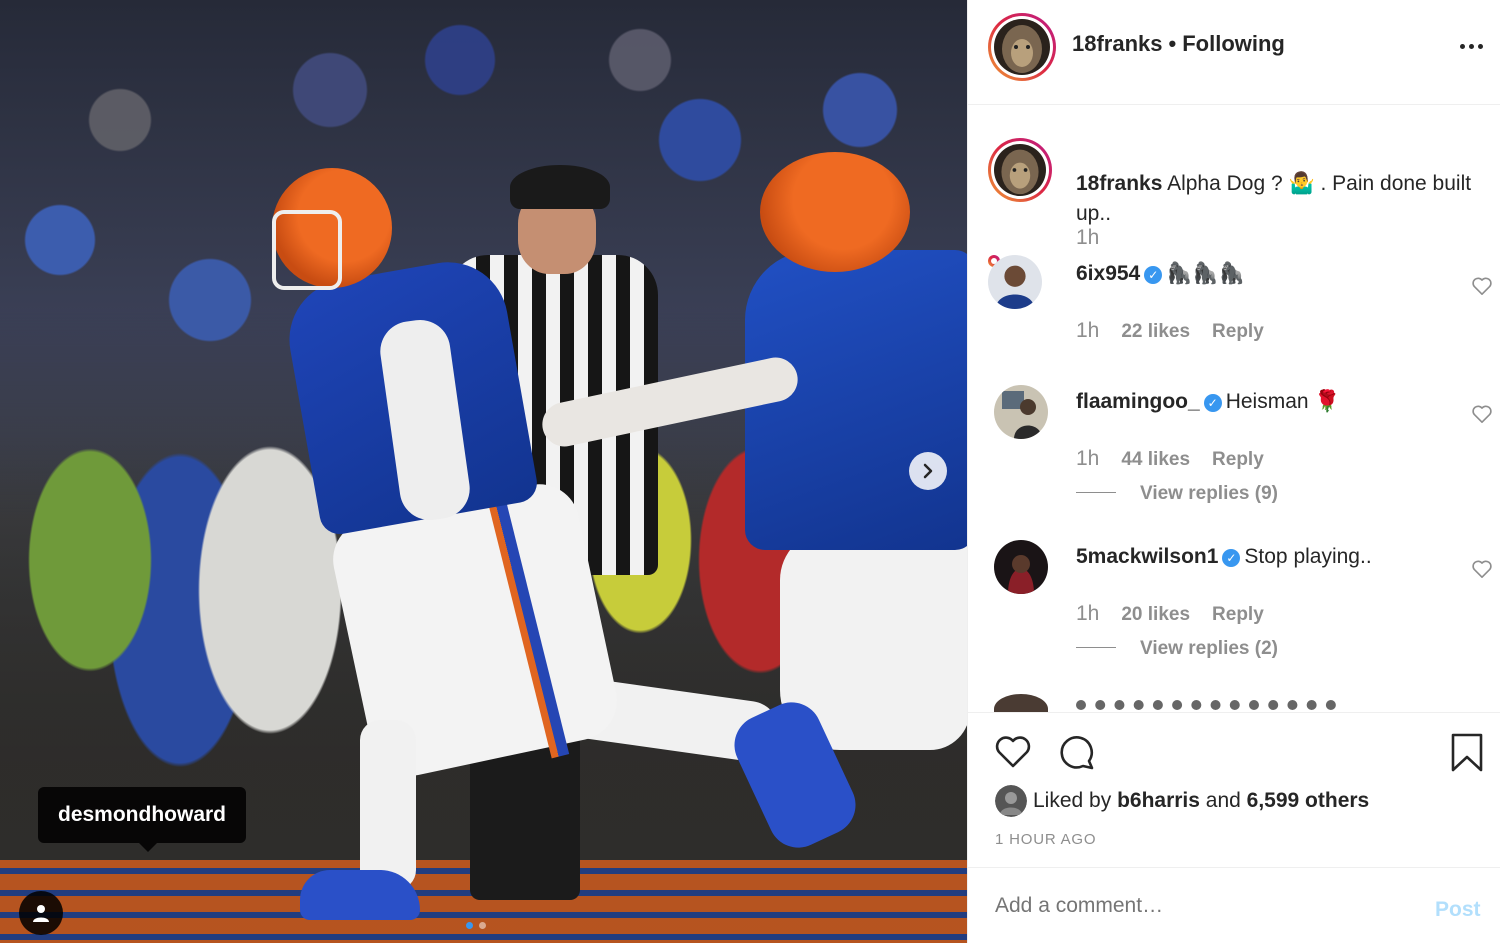 Image resolution: width=1500 pixels, height=943 pixels. What do you see at coordinates (1233, 43) in the screenshot?
I see `follow-status: Following` at bounding box center [1233, 43].